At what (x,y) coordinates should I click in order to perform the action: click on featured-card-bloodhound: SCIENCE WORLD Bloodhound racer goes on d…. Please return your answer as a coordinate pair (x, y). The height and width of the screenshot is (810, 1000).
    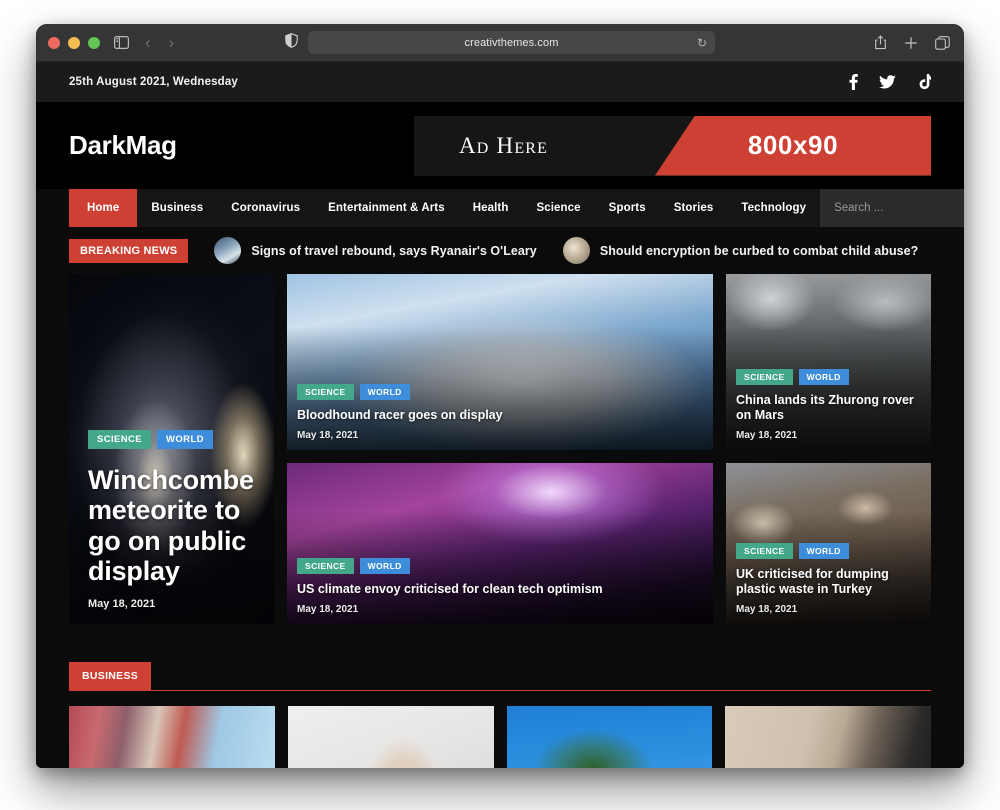
    Looking at the image, I should click on (500, 362).